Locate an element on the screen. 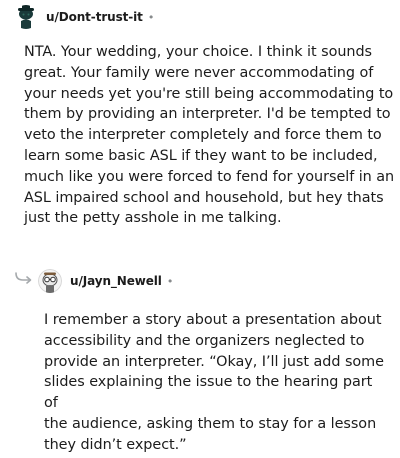 The image size is (400, 458). comment-header: u/Dont-trust-it • is located at coordinates (84, 17).